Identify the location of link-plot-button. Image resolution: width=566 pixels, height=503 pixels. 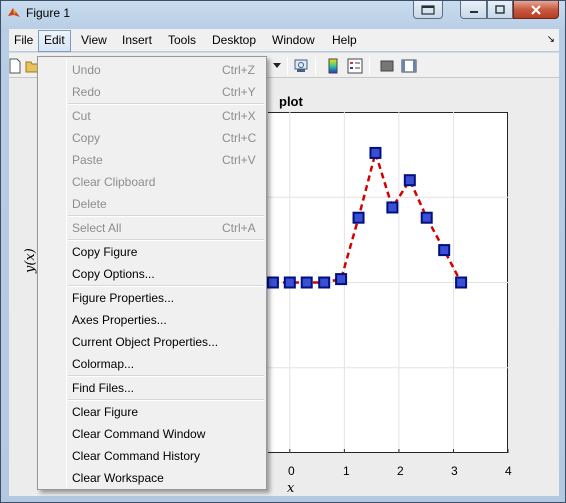
(301, 66).